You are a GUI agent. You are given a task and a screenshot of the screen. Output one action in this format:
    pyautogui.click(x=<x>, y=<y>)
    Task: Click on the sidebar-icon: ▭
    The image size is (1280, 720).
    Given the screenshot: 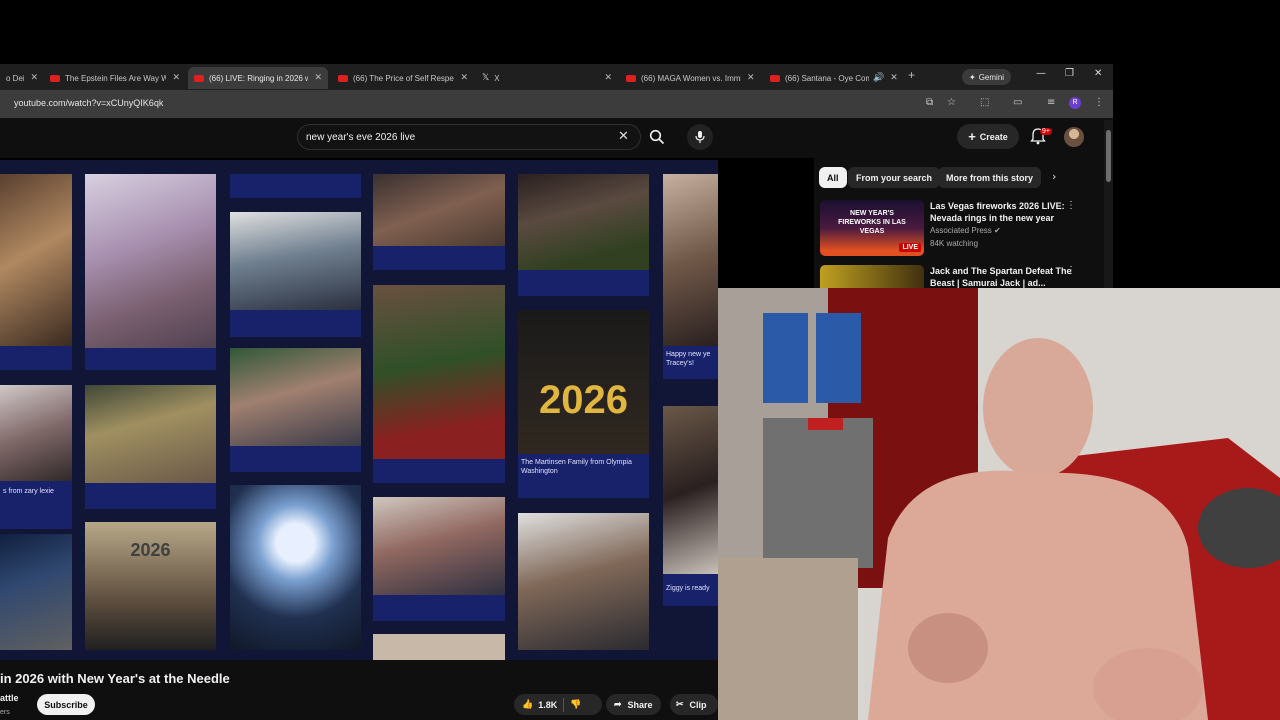 What is the action you would take?
    pyautogui.click(x=1017, y=102)
    